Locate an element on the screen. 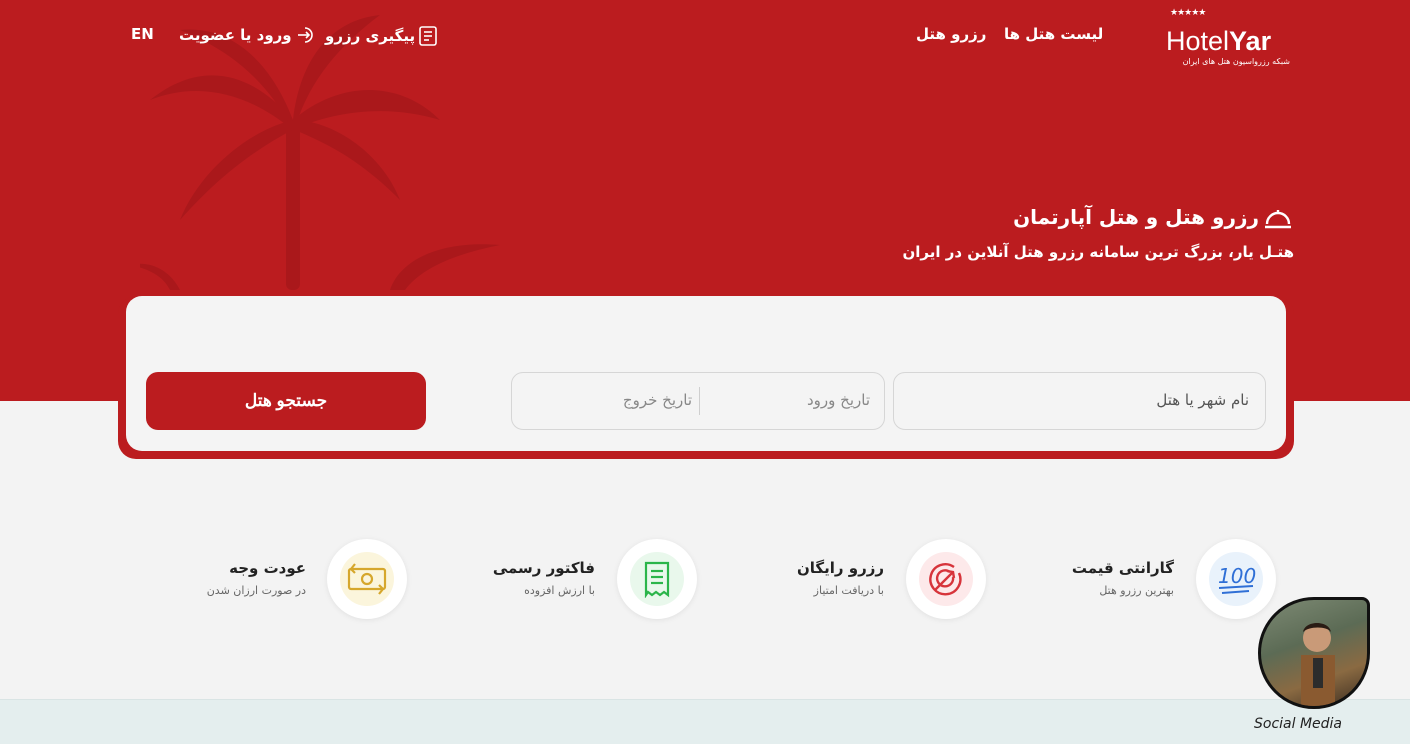 The image size is (1410, 744). feature-free-reserve-title: رزرو رایگان is located at coordinates (840, 568).